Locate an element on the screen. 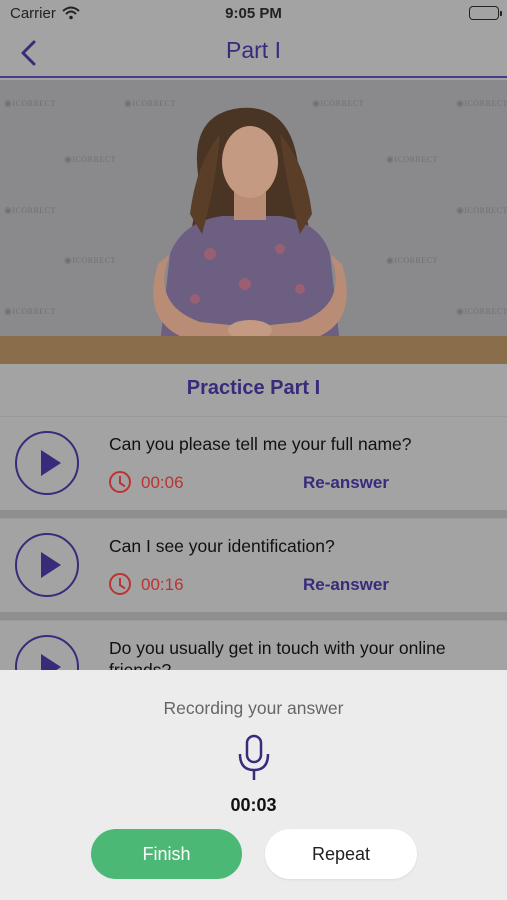  status-bar: Carrier 9:05 PM is located at coordinates (253, 14).